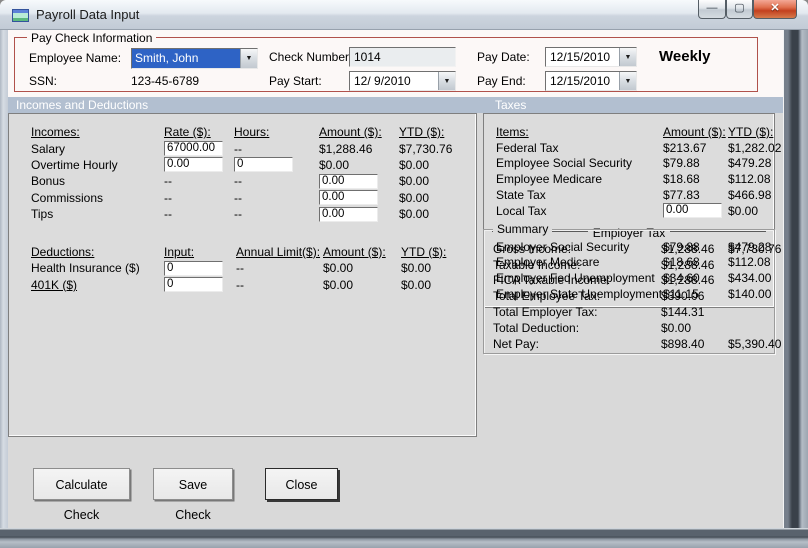  I want to click on row-ytd: $112.08, so click(749, 179).